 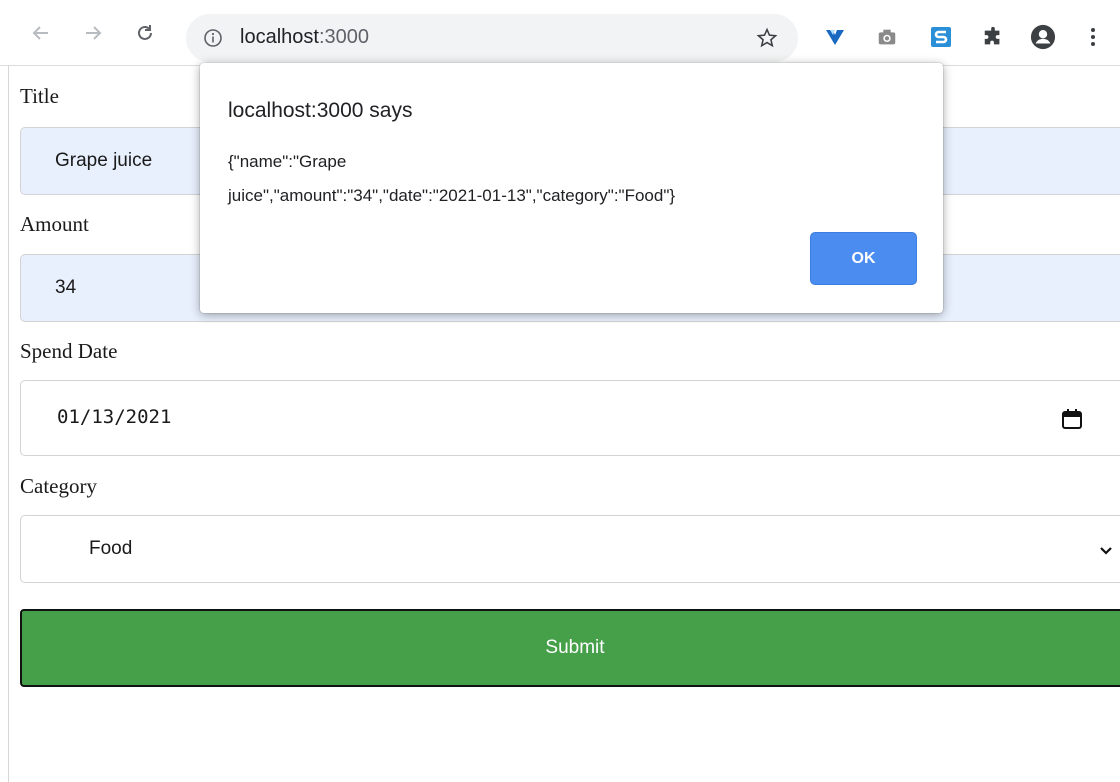 I want to click on reload-button, so click(x=145, y=33).